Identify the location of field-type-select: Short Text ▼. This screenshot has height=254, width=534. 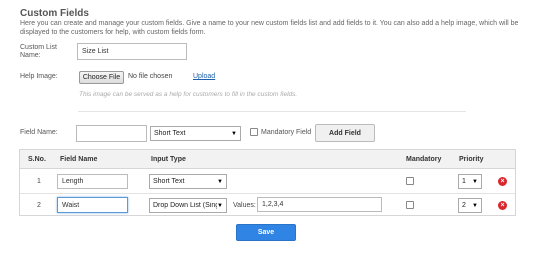
(195, 133).